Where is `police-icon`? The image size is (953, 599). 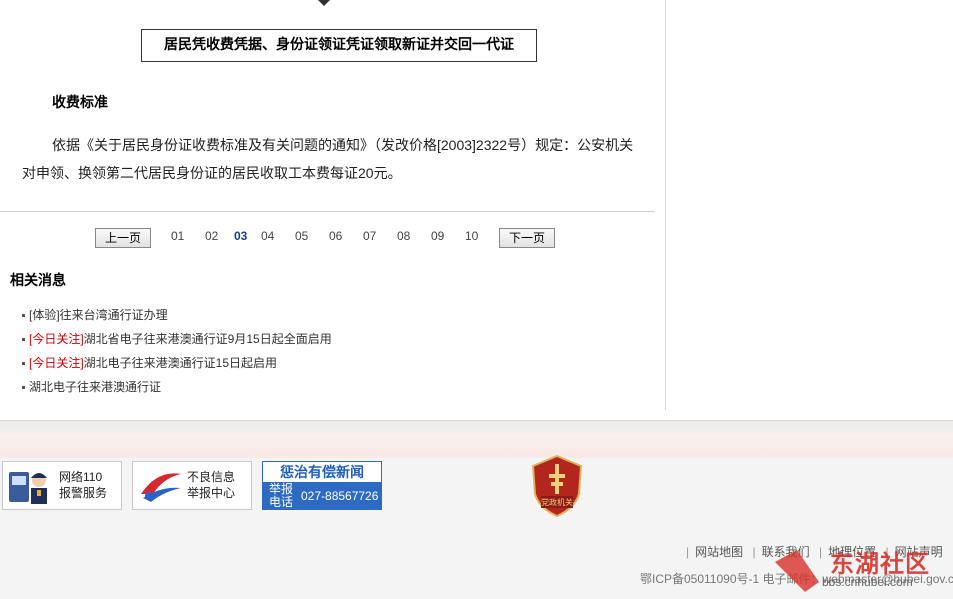
police-icon is located at coordinates (28, 488).